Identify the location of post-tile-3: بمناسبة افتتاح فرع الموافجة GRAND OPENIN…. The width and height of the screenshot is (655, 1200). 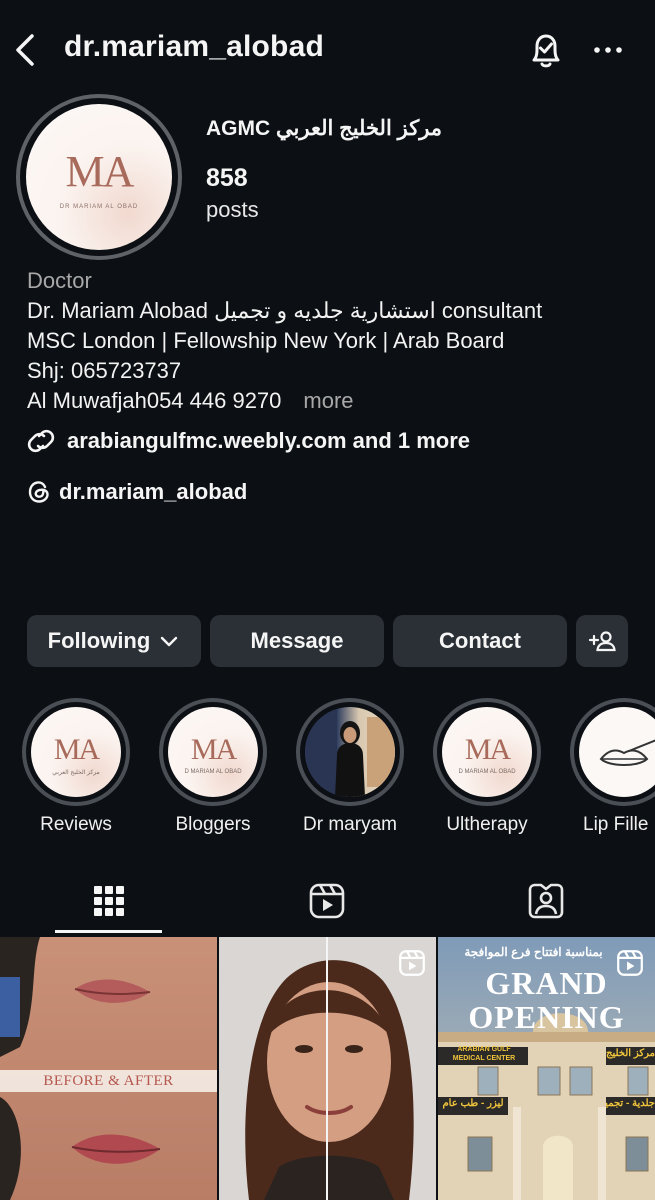
(546, 1068).